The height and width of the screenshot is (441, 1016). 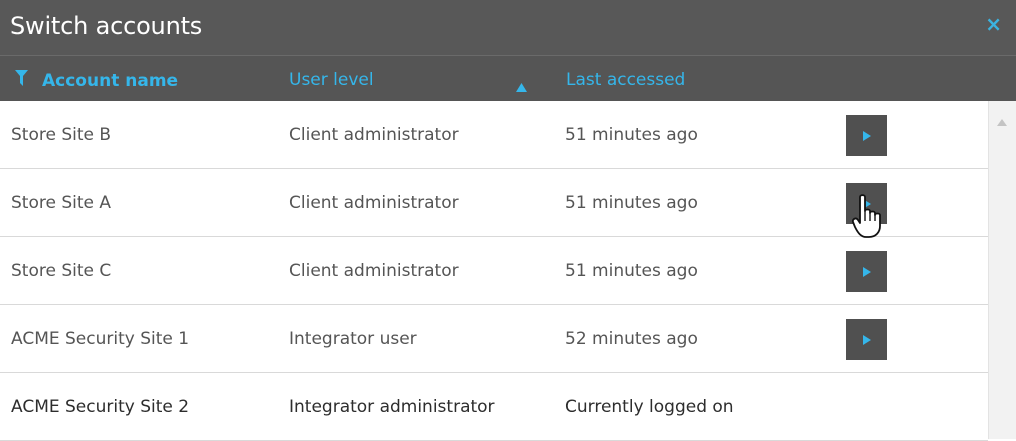 I want to click on account-name: Store Site A, so click(x=61, y=203).